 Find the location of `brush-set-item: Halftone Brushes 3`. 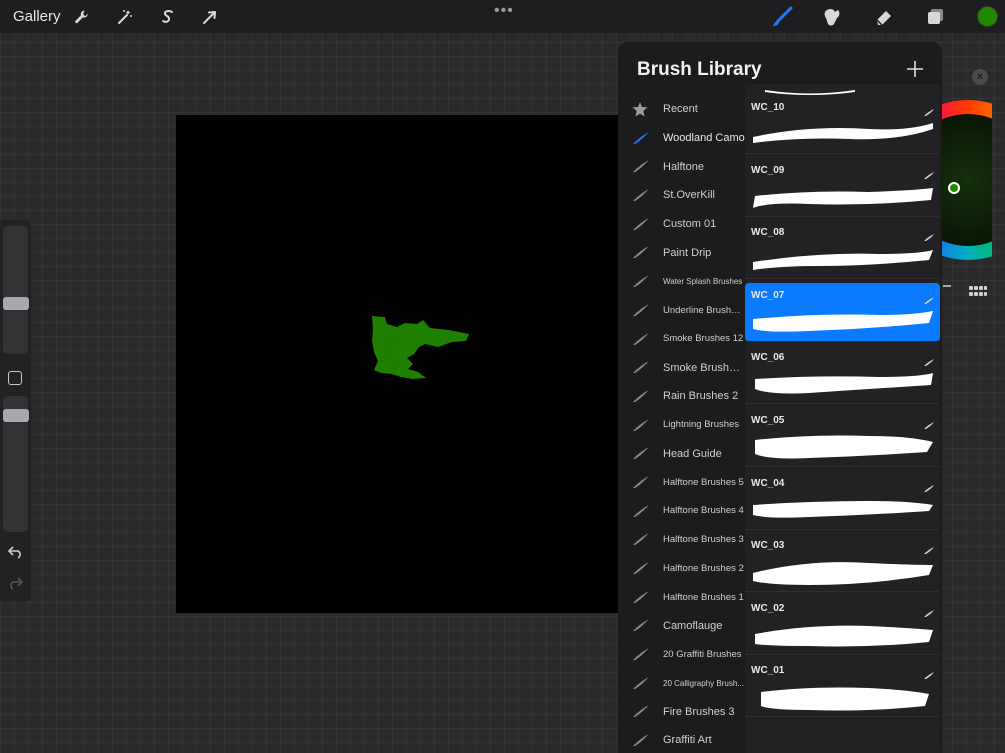

brush-set-item: Halftone Brushes 3 is located at coordinates (681, 539).